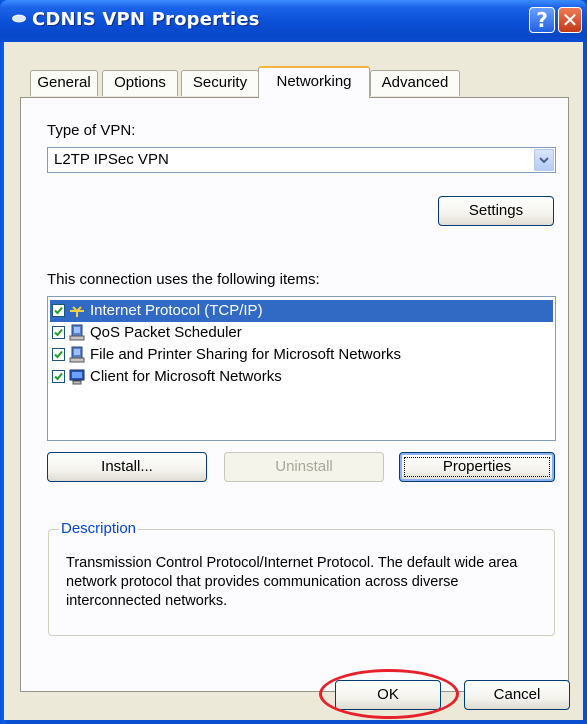 The image size is (587, 724). What do you see at coordinates (301, 311) in the screenshot?
I see `list-item: Internet Protocol (TCP/IP)` at bounding box center [301, 311].